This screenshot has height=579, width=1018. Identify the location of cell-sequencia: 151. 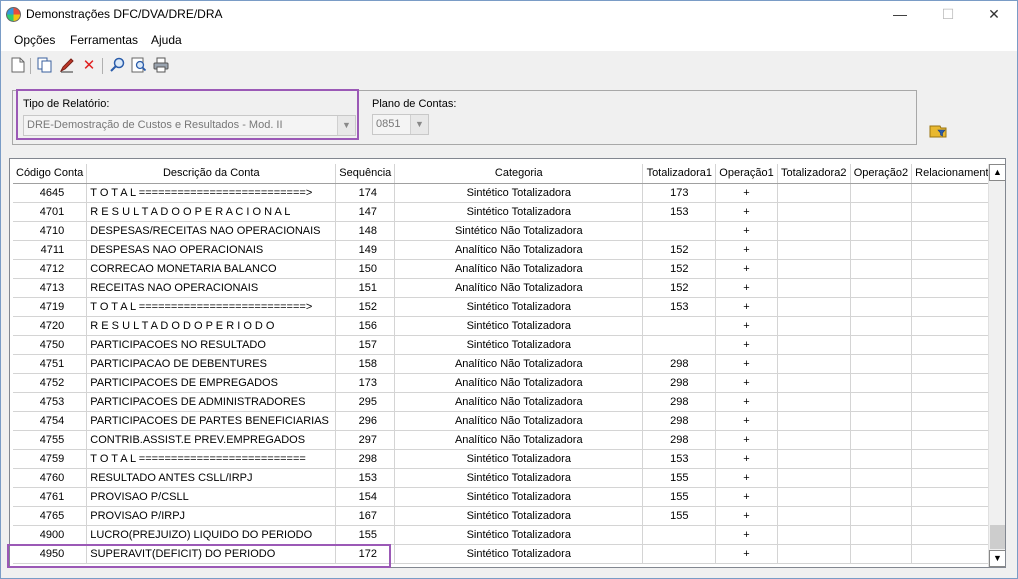
(365, 288).